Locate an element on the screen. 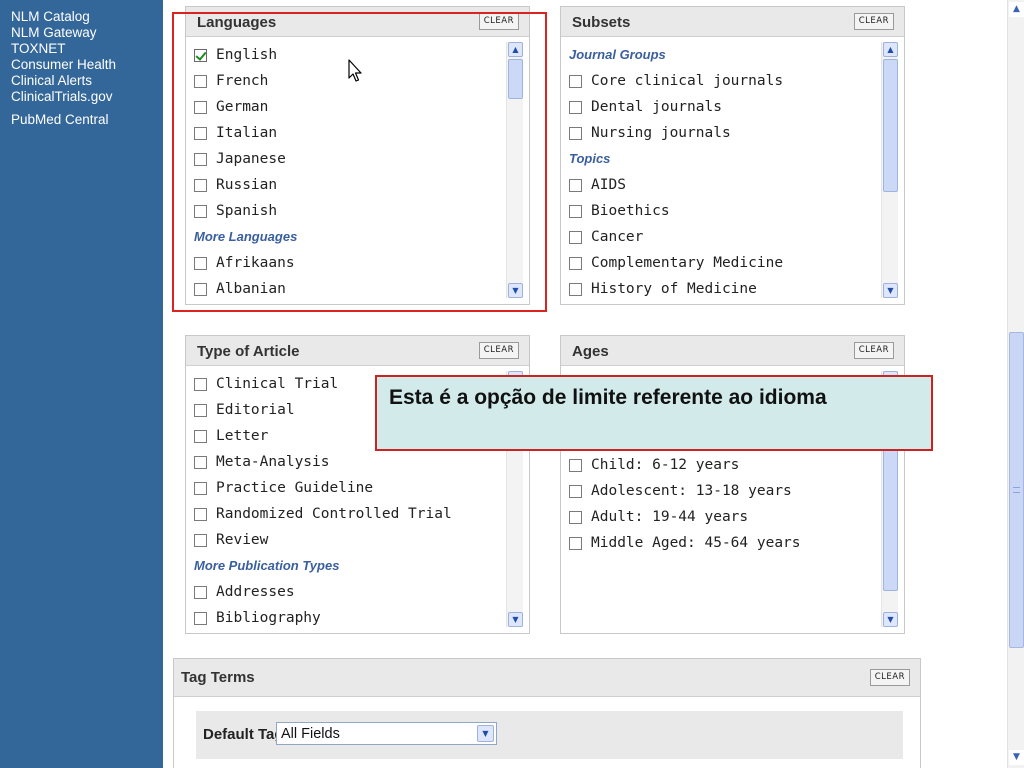 This screenshot has width=1024, height=768. list-item: Core clinical journals is located at coordinates (676, 81).